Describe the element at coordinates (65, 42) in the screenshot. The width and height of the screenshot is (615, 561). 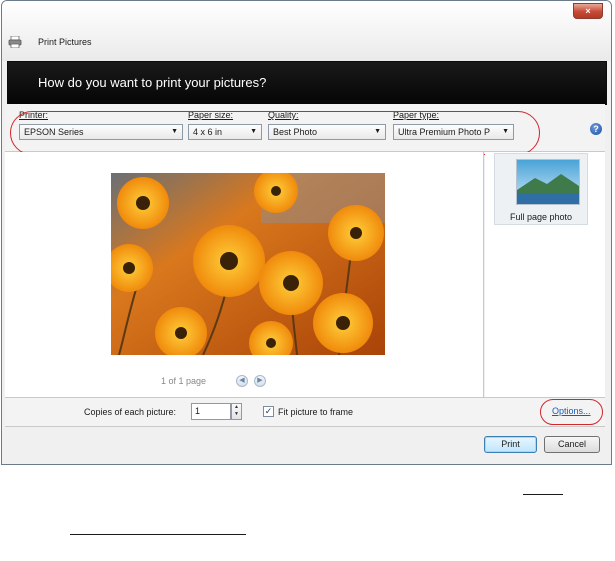
I see `window-title: Print Pictures` at that location.